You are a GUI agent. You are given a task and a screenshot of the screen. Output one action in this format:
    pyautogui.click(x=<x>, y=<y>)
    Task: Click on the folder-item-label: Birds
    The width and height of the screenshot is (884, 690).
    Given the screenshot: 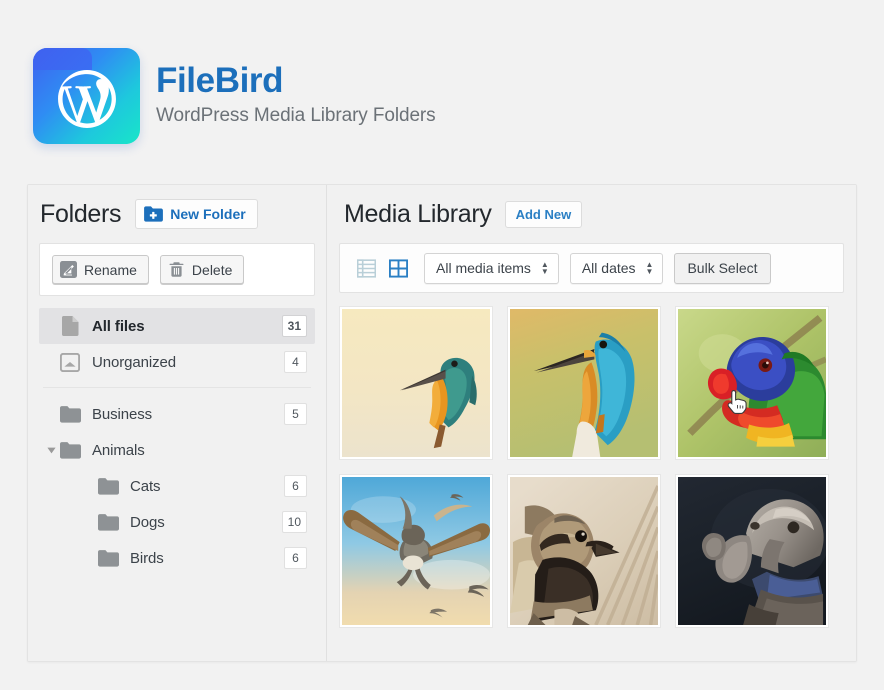 What is the action you would take?
    pyautogui.click(x=147, y=558)
    